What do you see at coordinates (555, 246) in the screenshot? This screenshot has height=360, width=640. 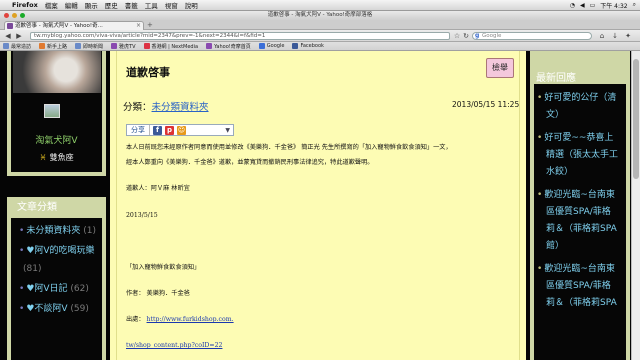 I see `comment-item-line: 館）` at bounding box center [555, 246].